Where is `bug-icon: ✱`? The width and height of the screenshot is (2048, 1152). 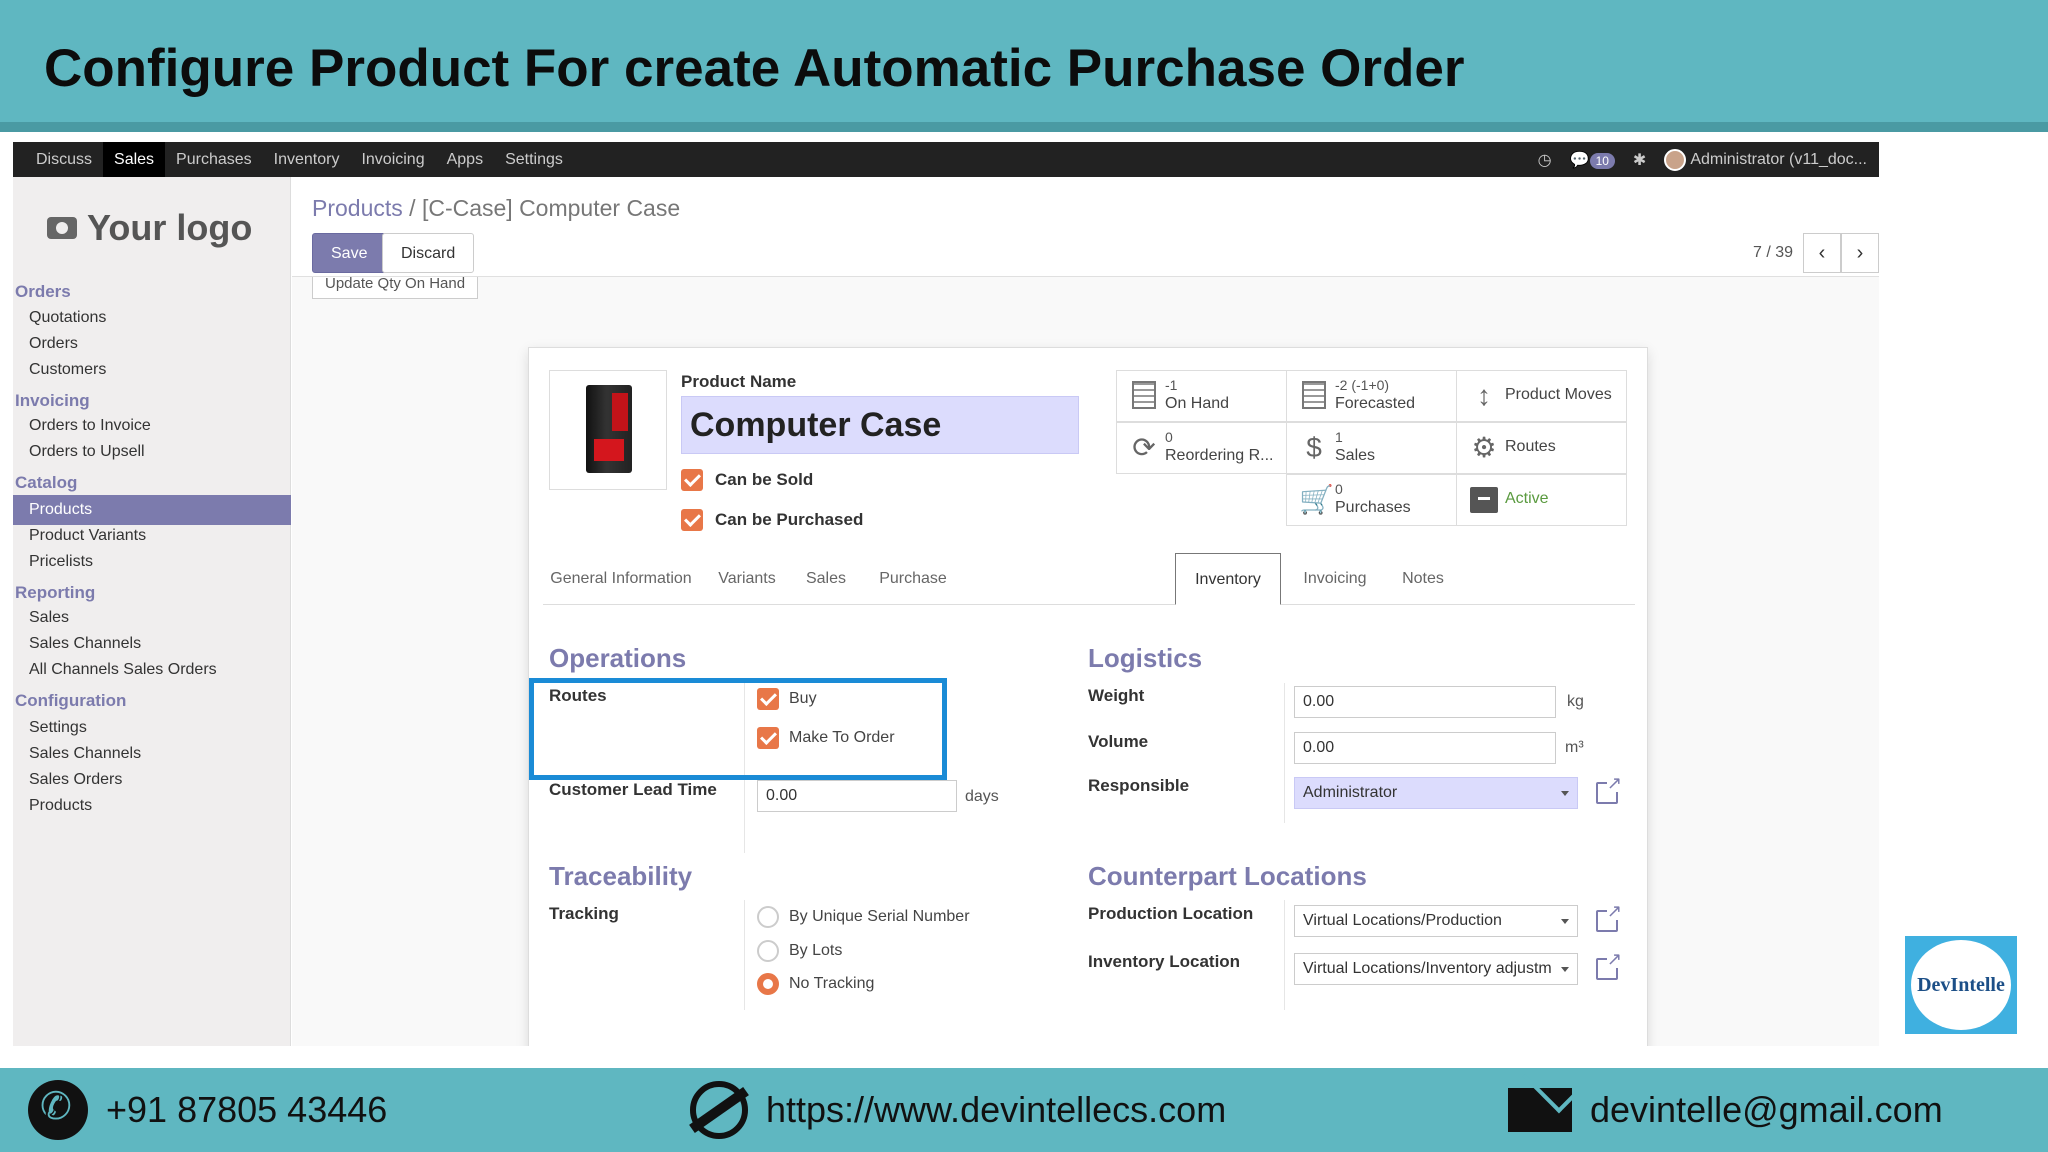
bug-icon: ✱ is located at coordinates (1639, 160).